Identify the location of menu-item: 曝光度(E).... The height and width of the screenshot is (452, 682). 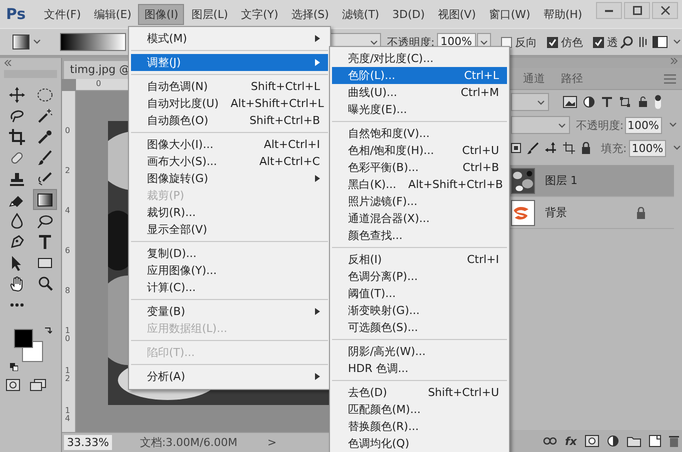
(419, 109).